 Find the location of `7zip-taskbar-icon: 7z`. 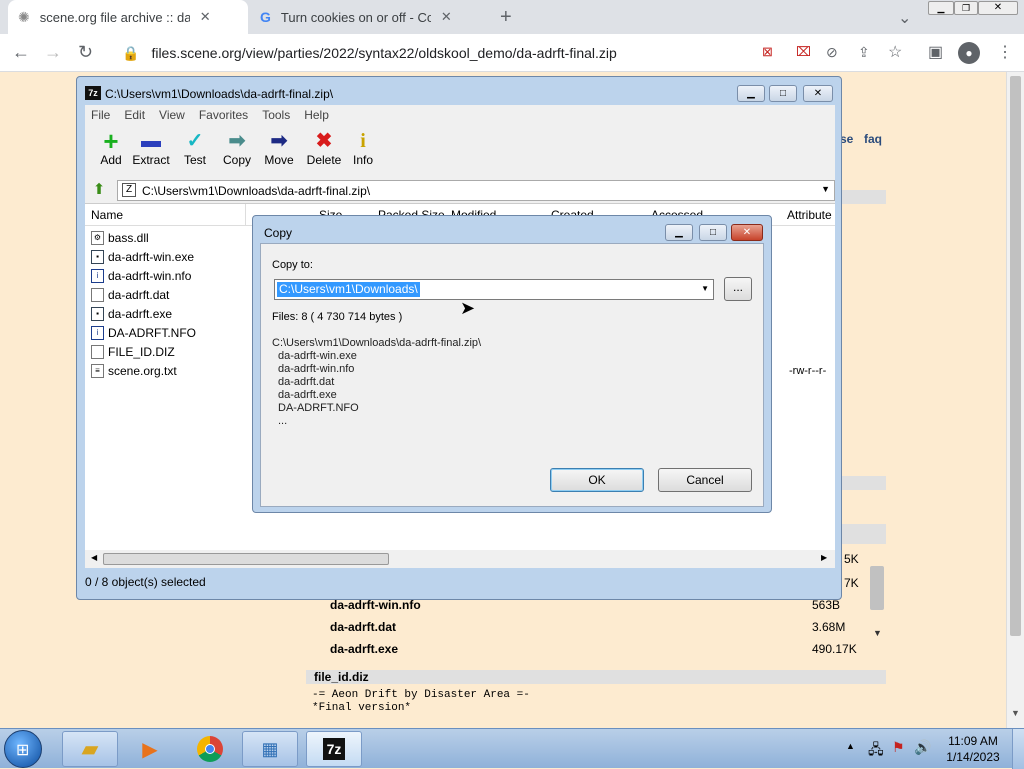

7zip-taskbar-icon: 7z is located at coordinates (334, 749).